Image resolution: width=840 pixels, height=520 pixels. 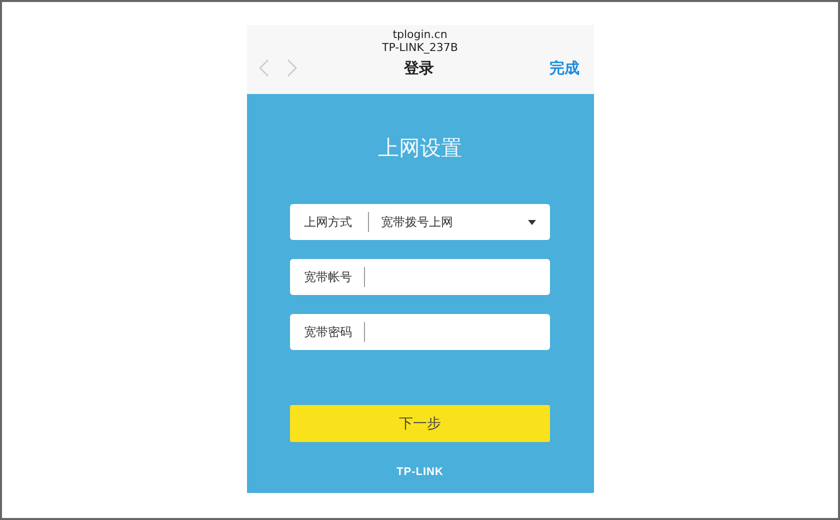 What do you see at coordinates (420, 423) in the screenshot?
I see `next-button: 下一步` at bounding box center [420, 423].